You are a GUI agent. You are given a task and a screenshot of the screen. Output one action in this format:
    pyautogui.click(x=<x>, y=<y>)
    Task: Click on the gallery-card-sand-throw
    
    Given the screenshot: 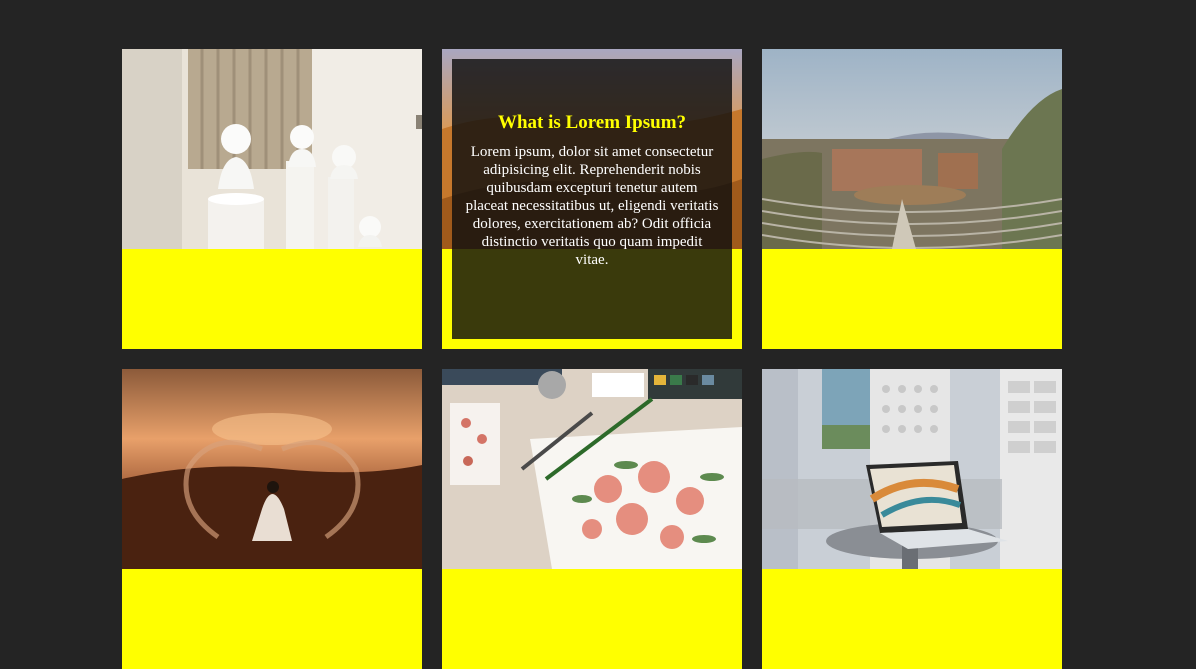 What is the action you would take?
    pyautogui.click(x=272, y=519)
    